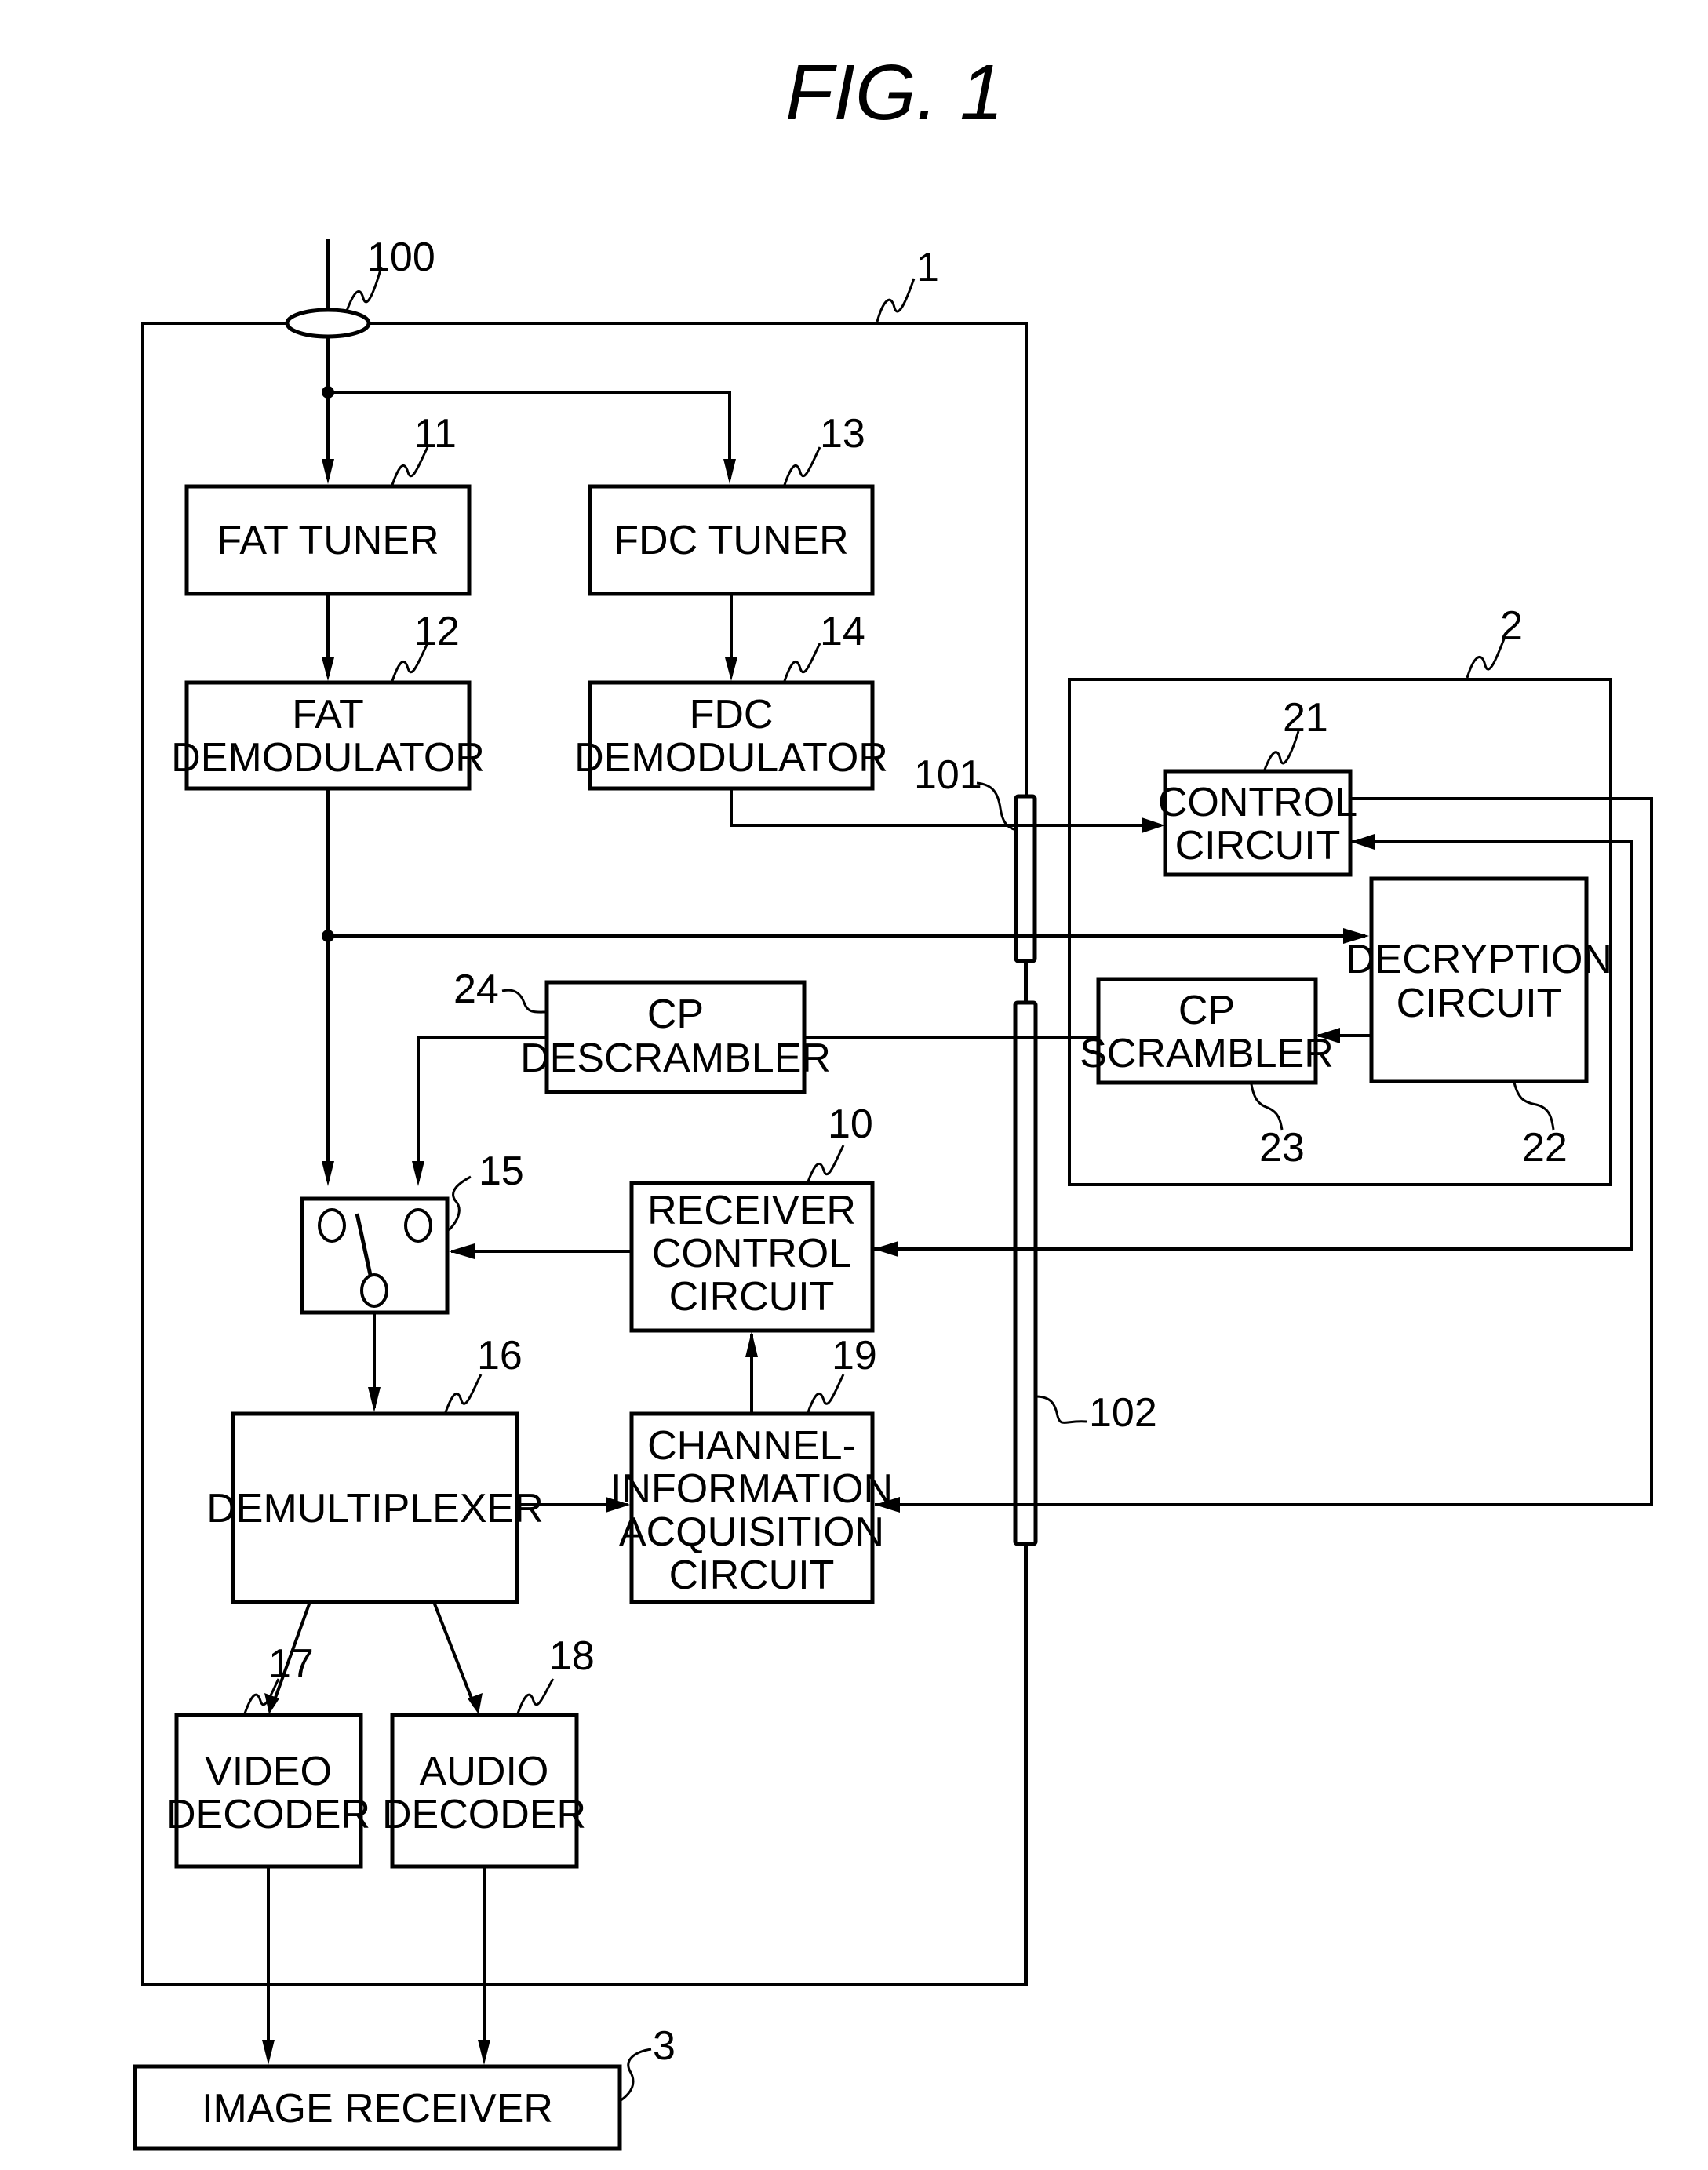  What do you see at coordinates (635, 2076) in the screenshot?
I see `image-receiver-ref-leader` at bounding box center [635, 2076].